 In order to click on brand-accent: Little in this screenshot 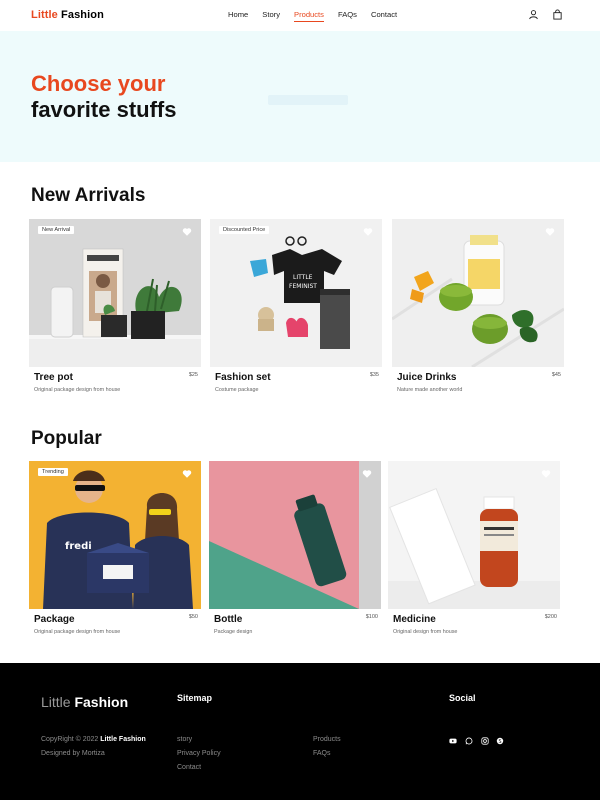, I will do `click(44, 15)`.